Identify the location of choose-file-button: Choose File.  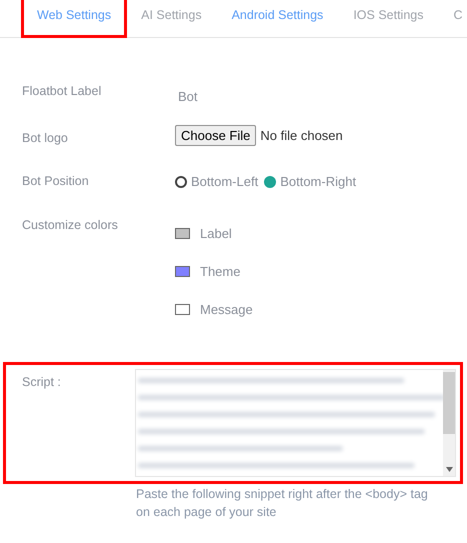
(215, 135).